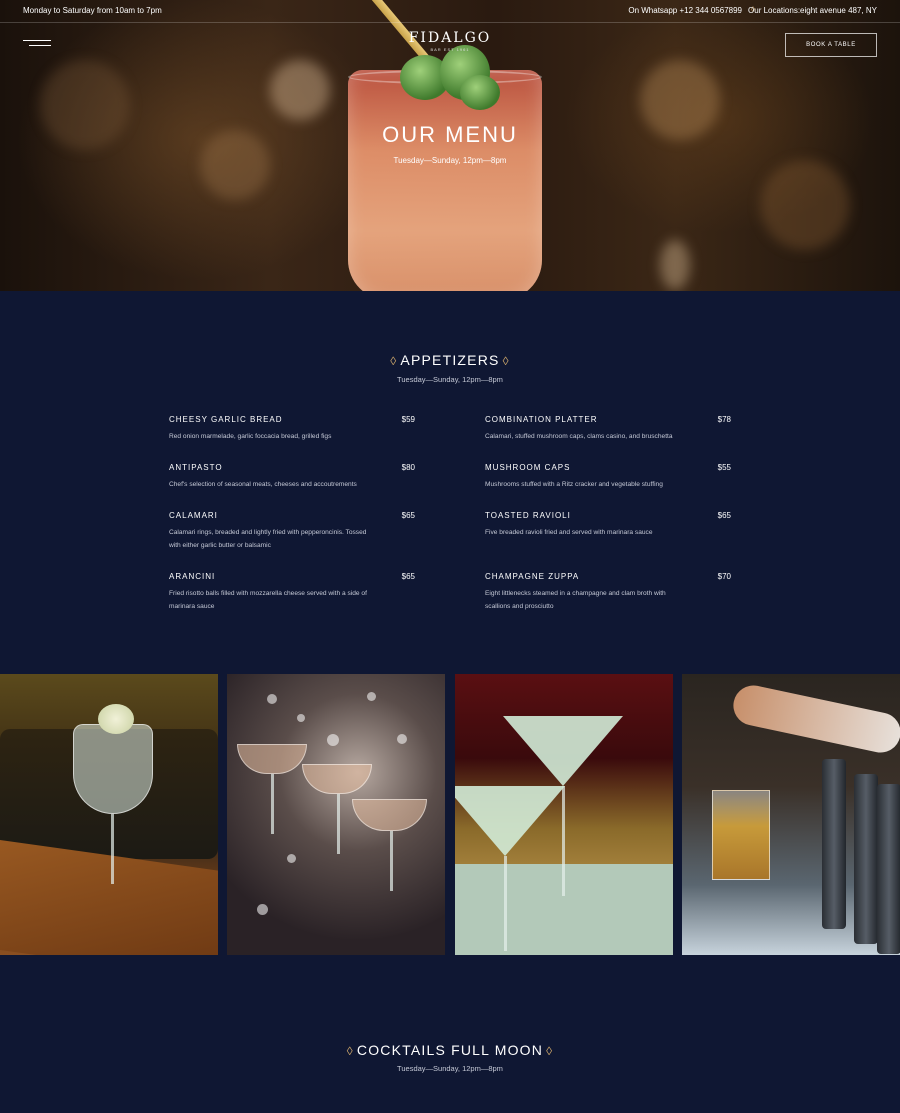 Image resolution: width=900 pixels, height=1113 pixels. What do you see at coordinates (450, 49) in the screenshot?
I see `logo-tagline: BAR EST 1961` at bounding box center [450, 49].